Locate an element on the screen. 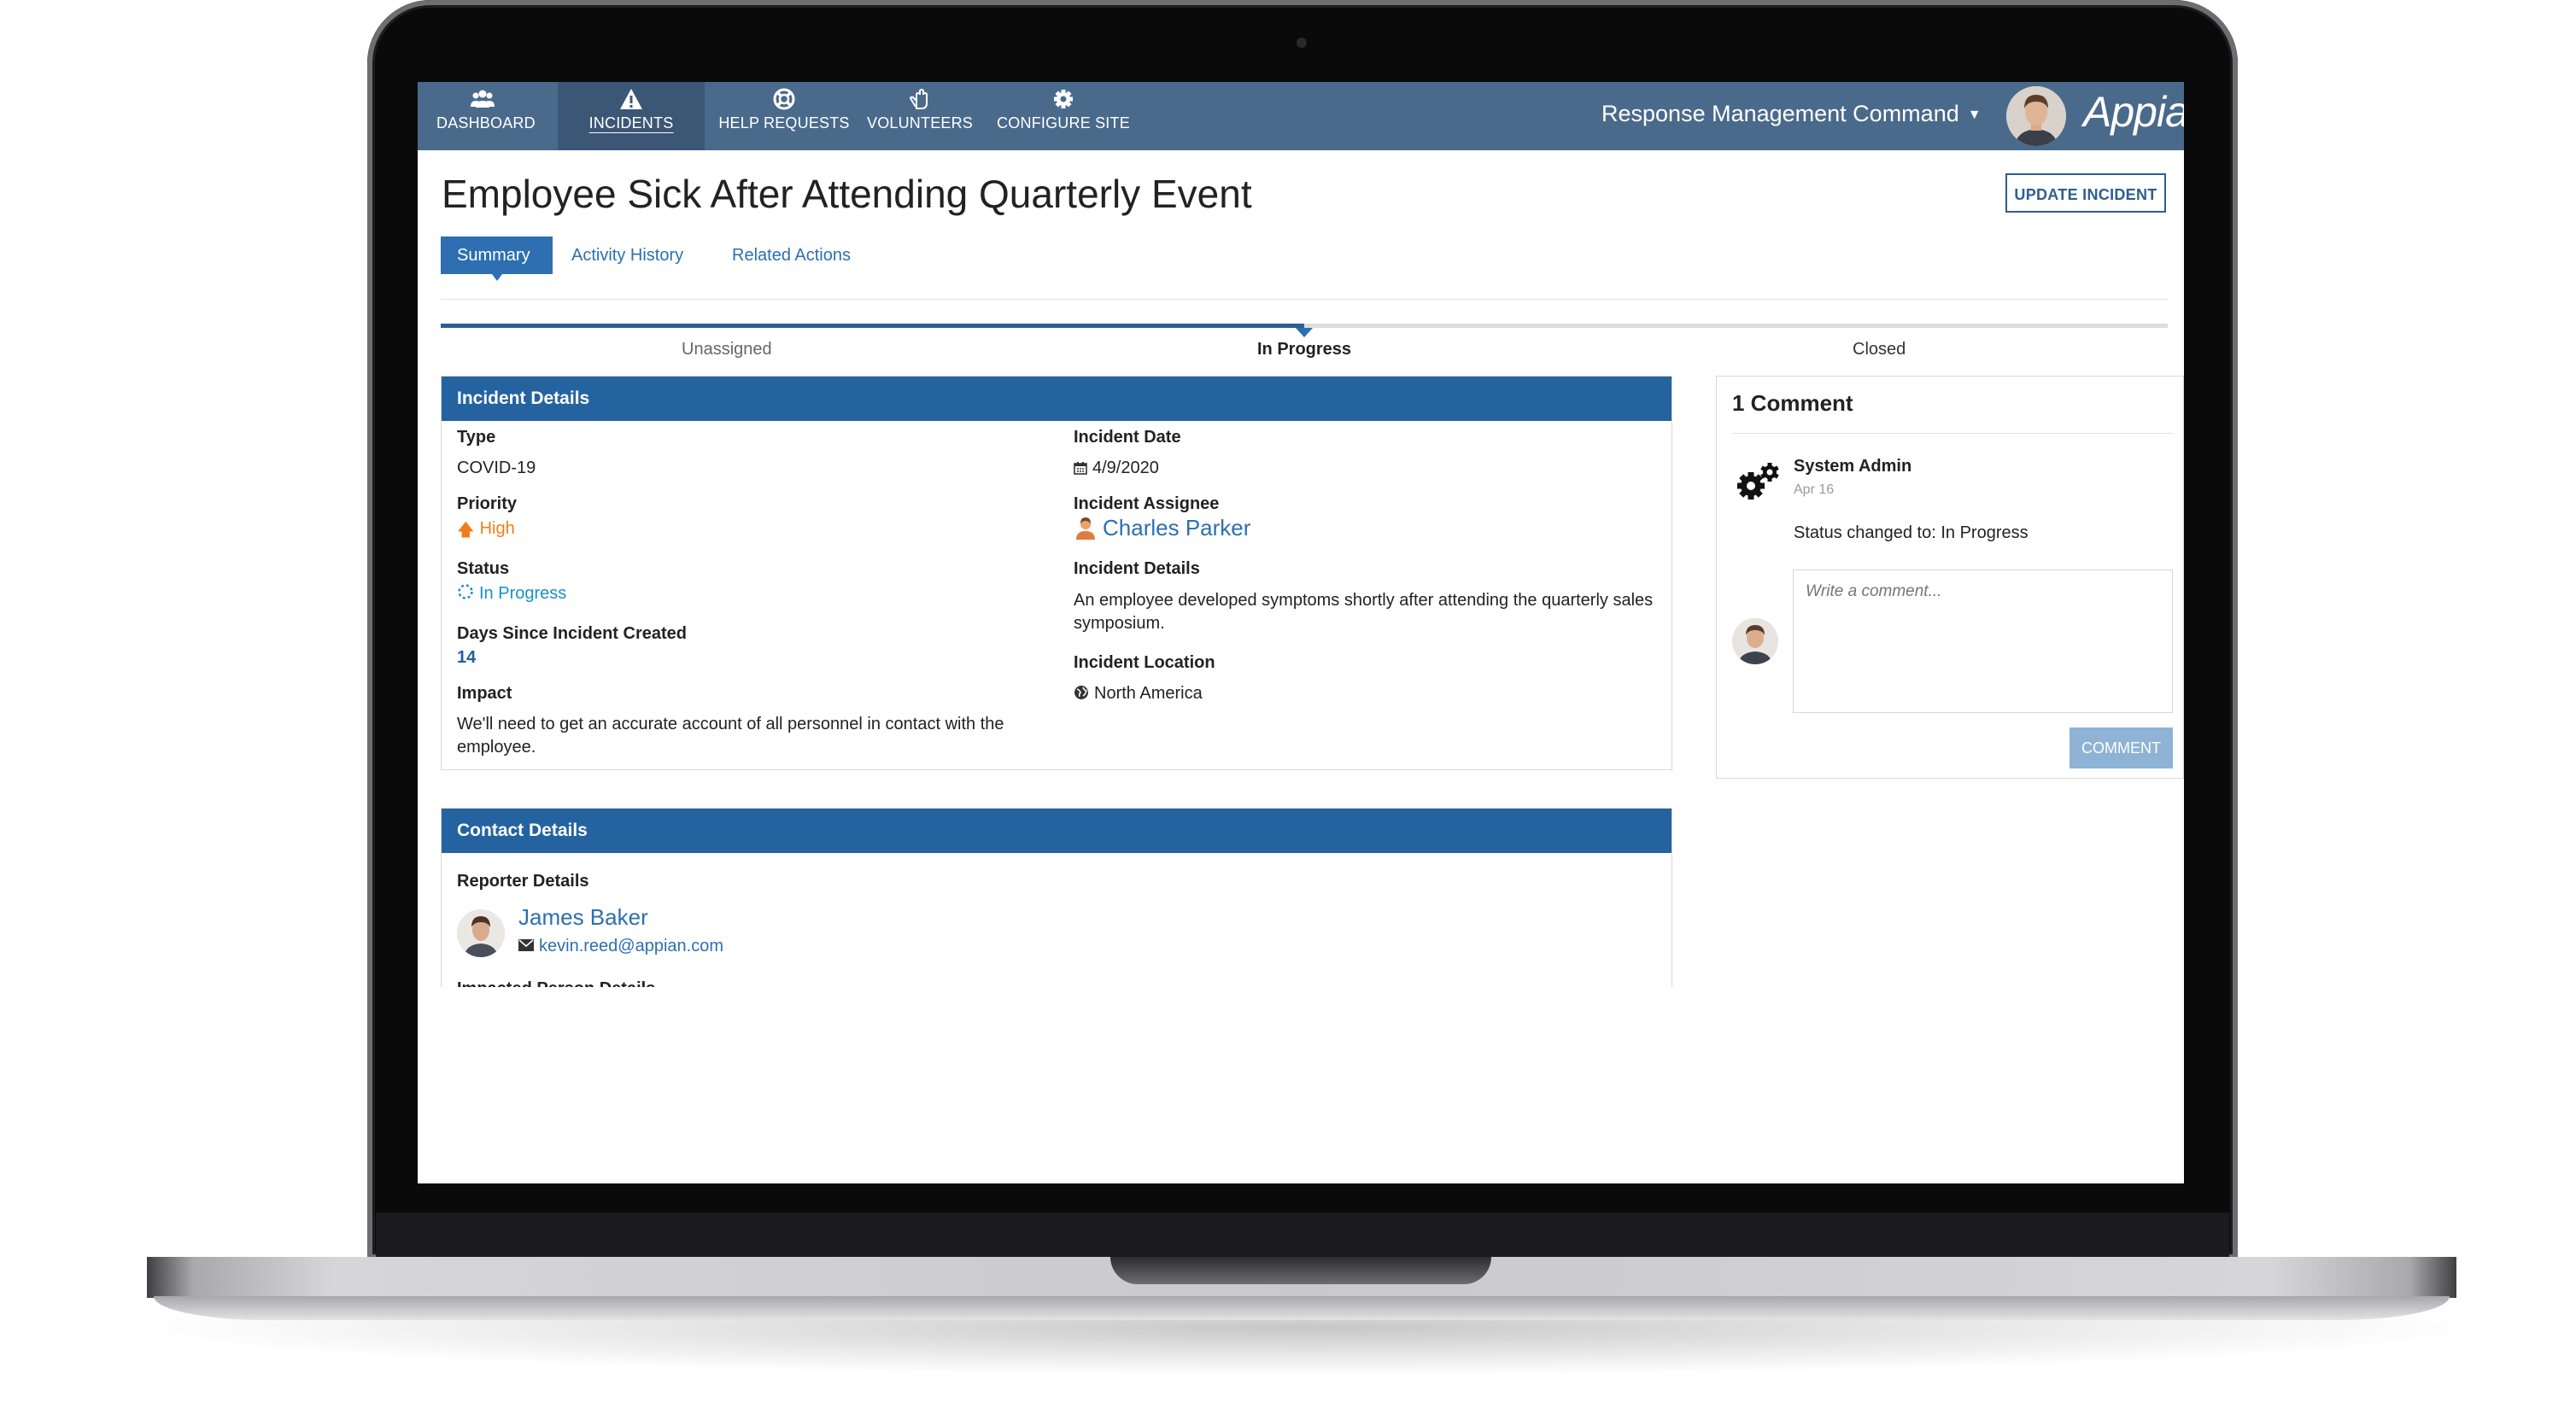  status-value: In Progress is located at coordinates (512, 594).